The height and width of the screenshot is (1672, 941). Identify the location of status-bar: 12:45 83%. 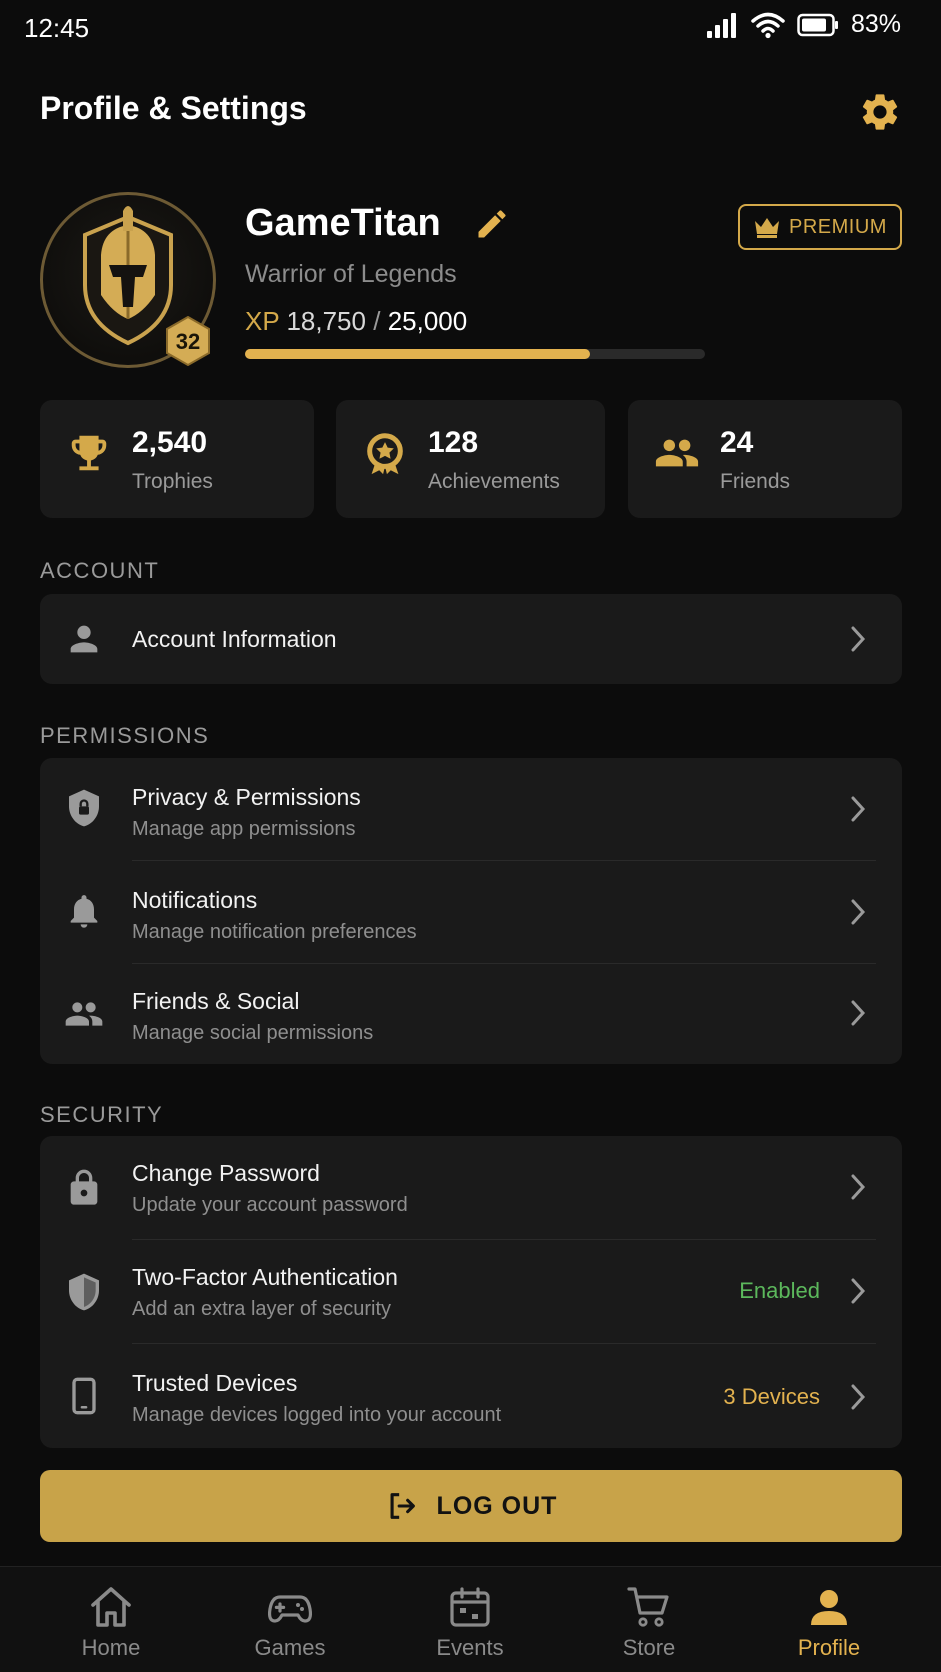
(470, 28).